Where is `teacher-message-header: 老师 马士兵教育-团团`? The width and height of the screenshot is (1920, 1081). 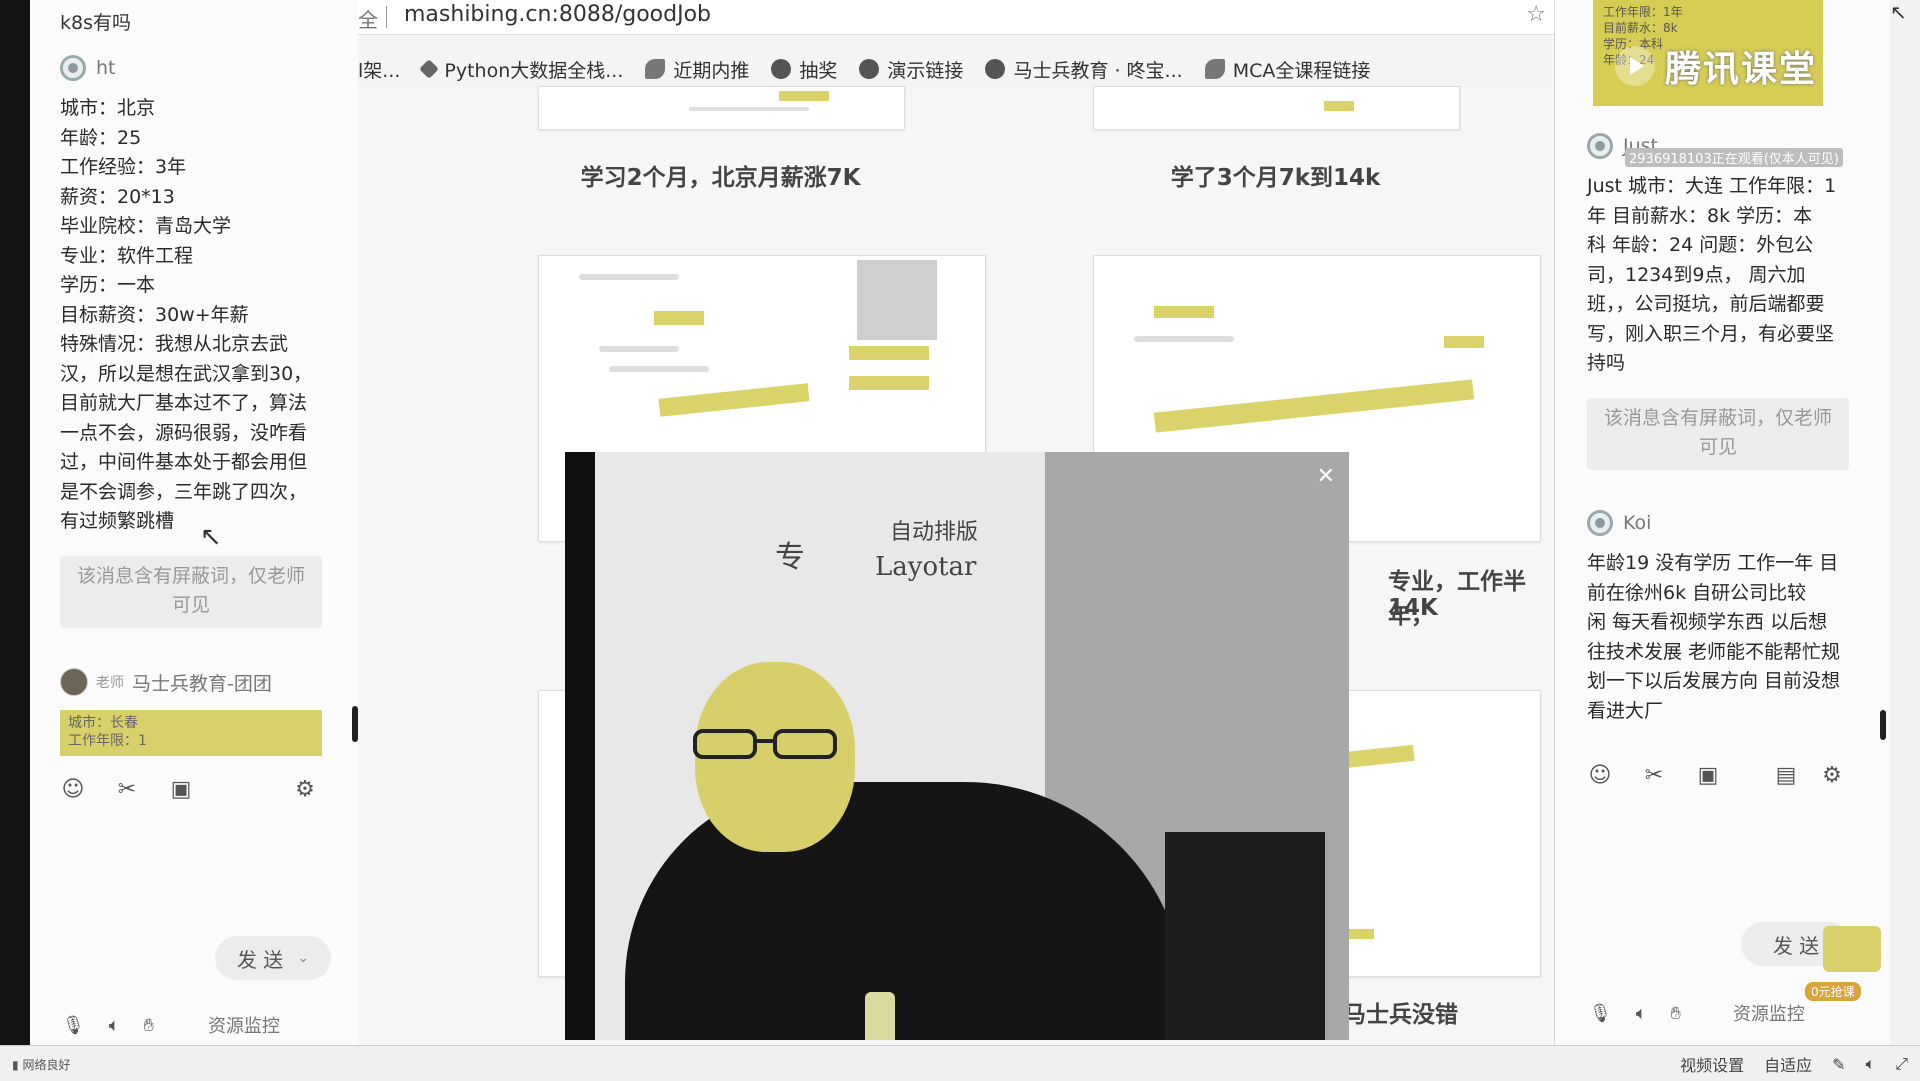
teacher-message-header: 老师 马士兵教育-团团 is located at coordinates (166, 682).